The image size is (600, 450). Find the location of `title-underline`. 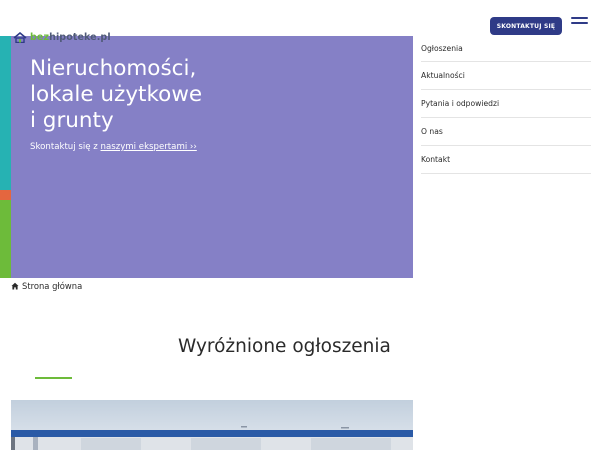

title-underline is located at coordinates (53, 378).